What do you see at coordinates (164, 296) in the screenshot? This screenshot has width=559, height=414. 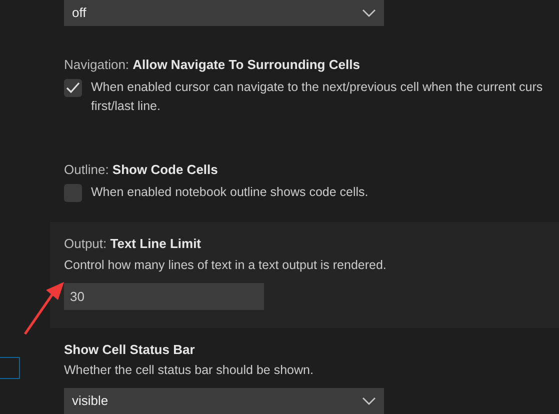 I see `number-field: 30` at bounding box center [164, 296].